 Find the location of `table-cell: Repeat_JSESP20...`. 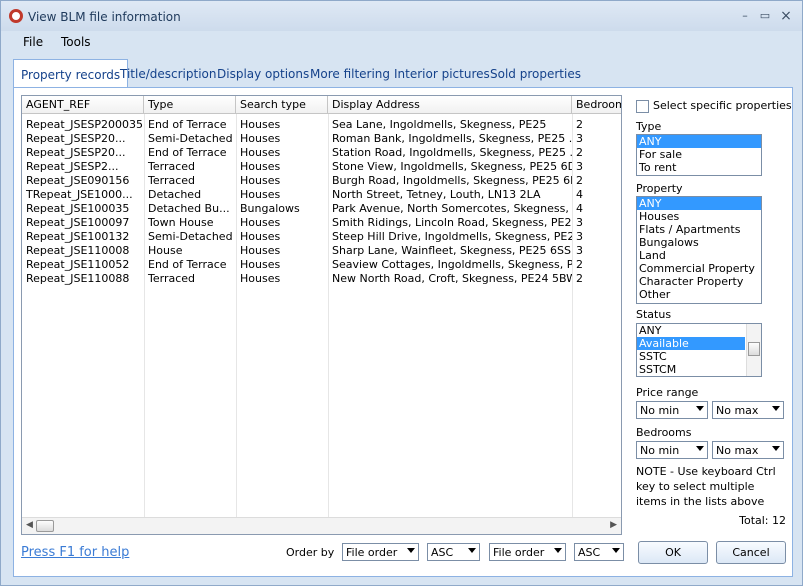

table-cell: Repeat_JSESP20... is located at coordinates (76, 138).